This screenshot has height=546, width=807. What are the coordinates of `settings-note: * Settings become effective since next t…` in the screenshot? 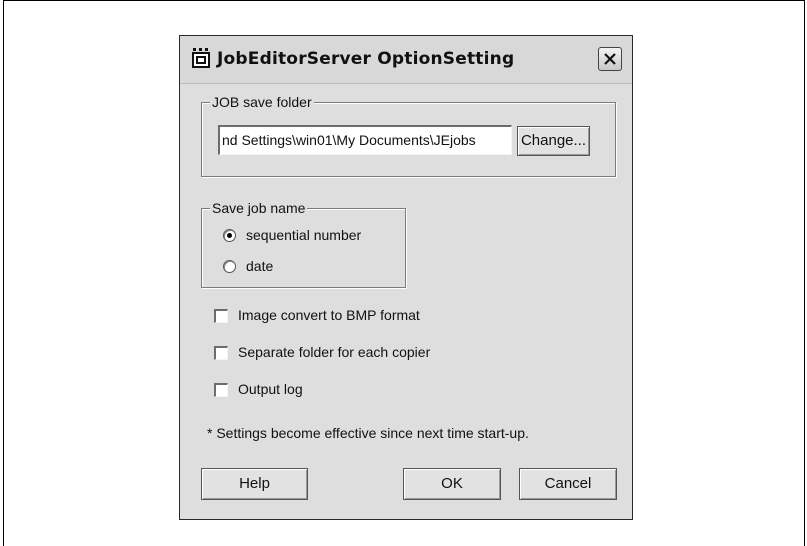 It's located at (368, 433).